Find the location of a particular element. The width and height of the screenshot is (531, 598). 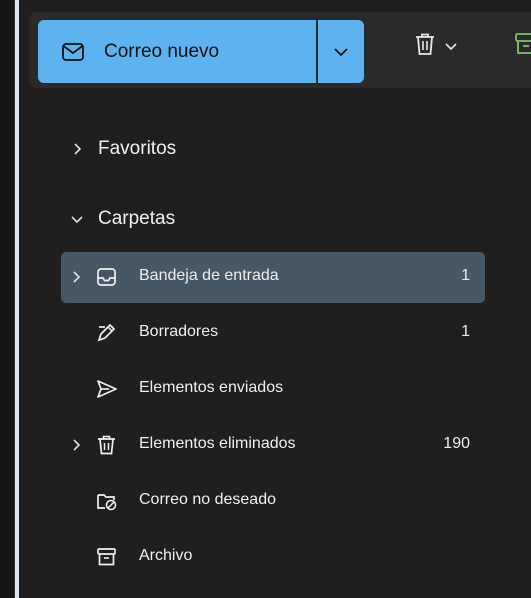

new-mail-button: Correo nuevo is located at coordinates (177, 51).